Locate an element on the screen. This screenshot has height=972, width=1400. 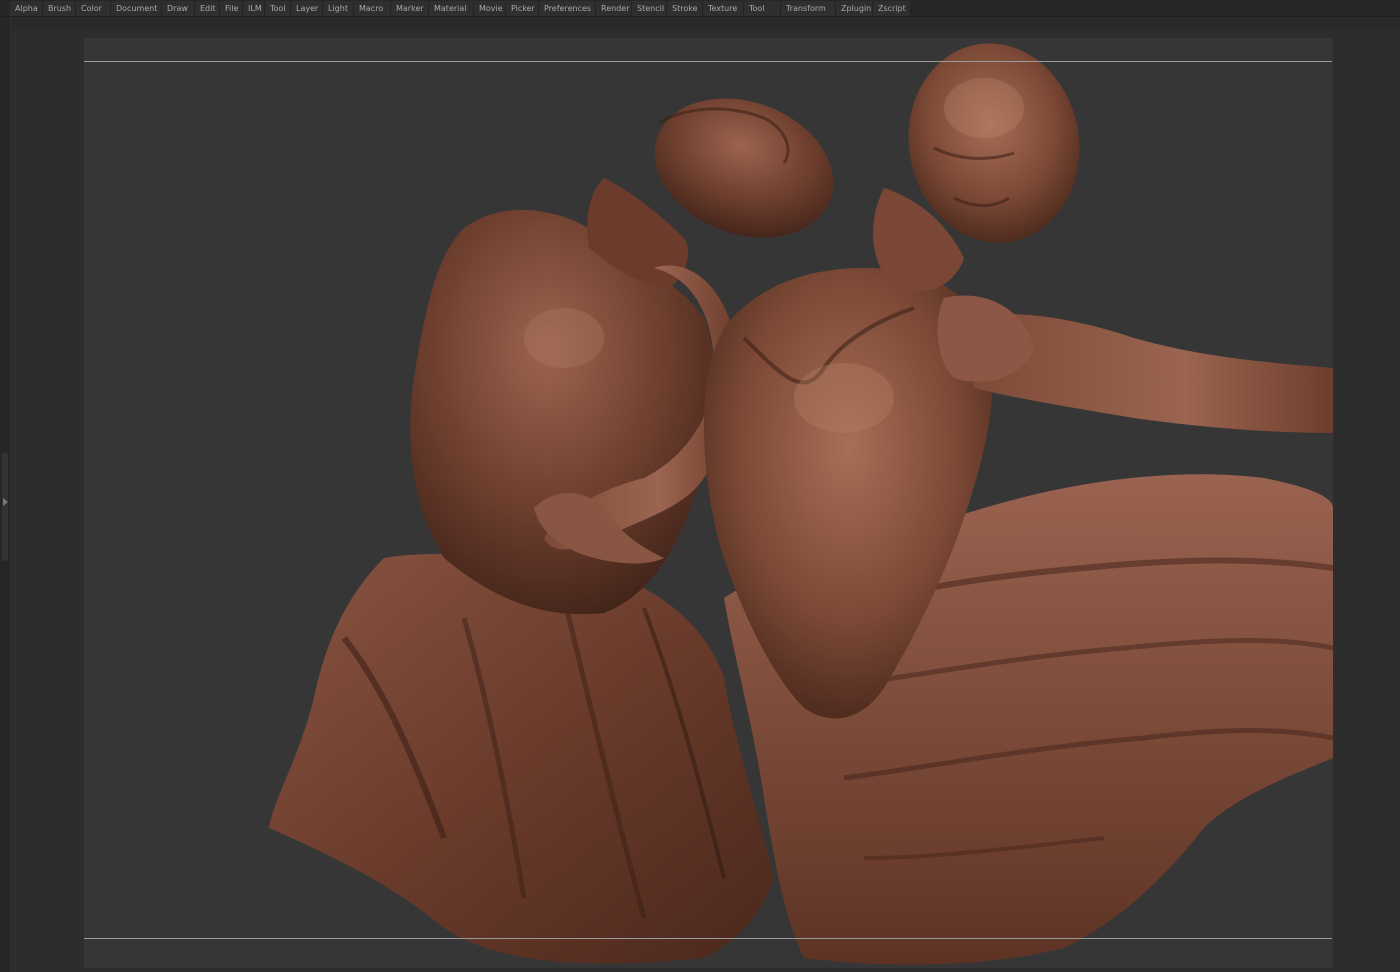
right-head-highlight is located at coordinates (984, 108).